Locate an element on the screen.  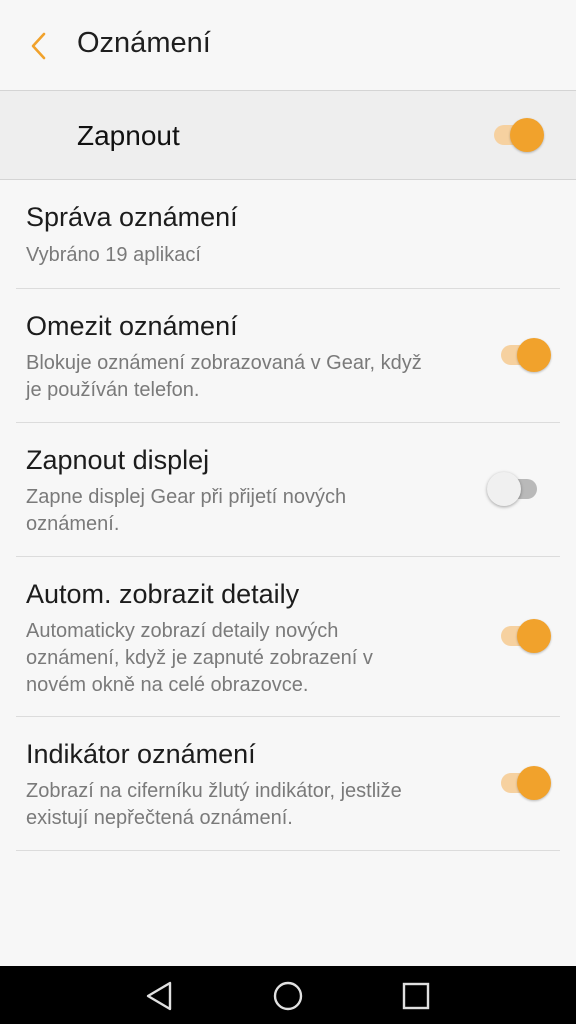
settings-item-manage-notifications: Správa oznámení Vybráno 19 aplikací is located at coordinates (288, 234).